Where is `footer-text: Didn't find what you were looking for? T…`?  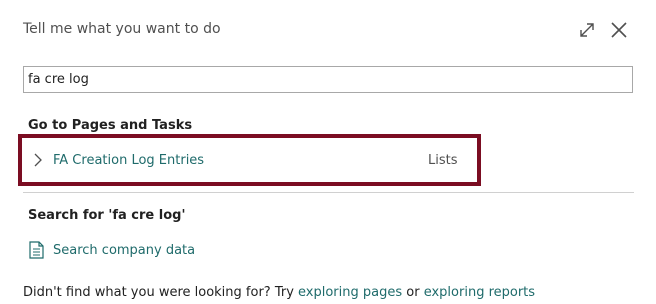 footer-text: Didn't find what you were looking for? T… is located at coordinates (279, 292).